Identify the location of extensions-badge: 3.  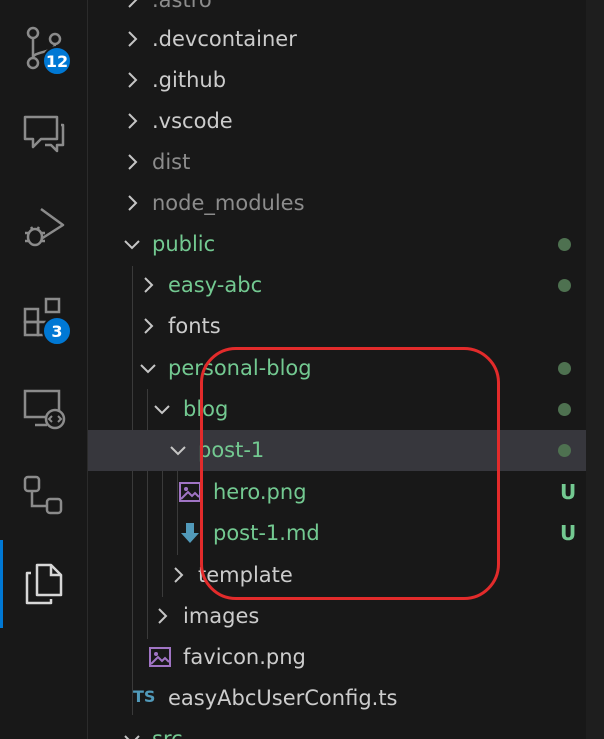
(57, 331).